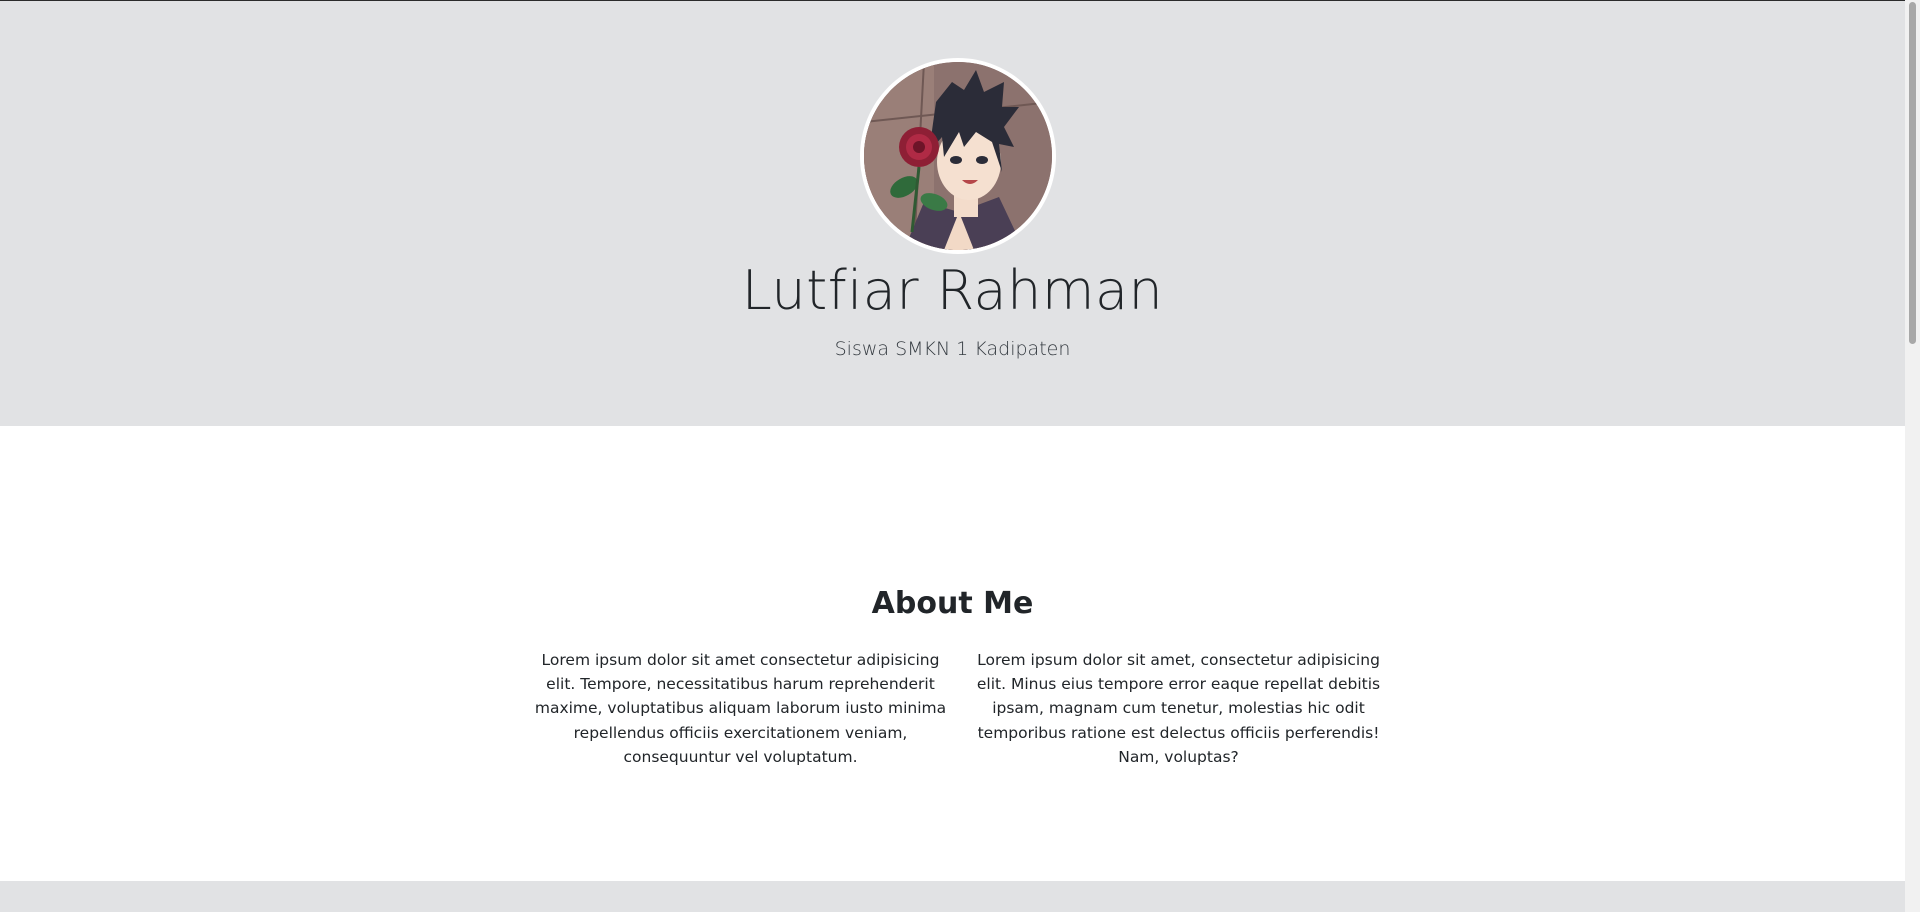 The width and height of the screenshot is (1920, 912). What do you see at coordinates (1912, 456) in the screenshot?
I see `vertical-scrollbar` at bounding box center [1912, 456].